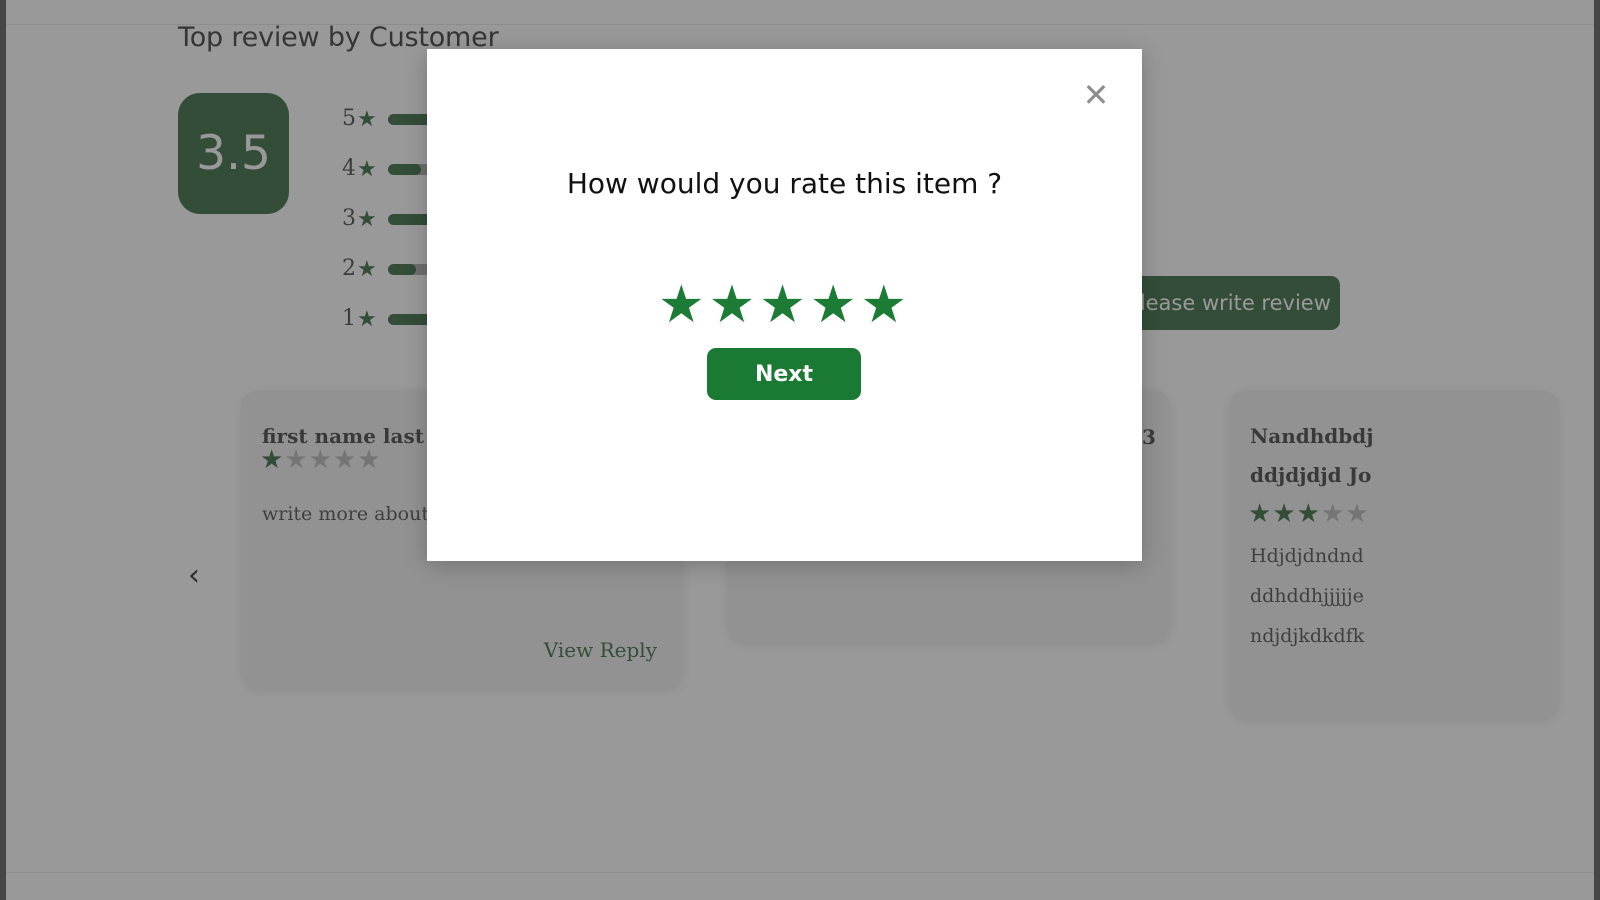 This screenshot has height=900, width=1600. What do you see at coordinates (1096, 95) in the screenshot?
I see `close-icon: ✕` at bounding box center [1096, 95].